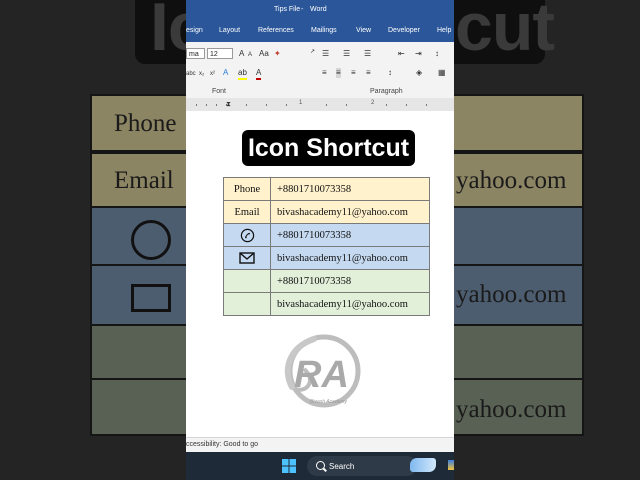 The width and height of the screenshot is (640, 480). What do you see at coordinates (194, 30) in the screenshot?
I see `tab-design: esign` at bounding box center [194, 30].